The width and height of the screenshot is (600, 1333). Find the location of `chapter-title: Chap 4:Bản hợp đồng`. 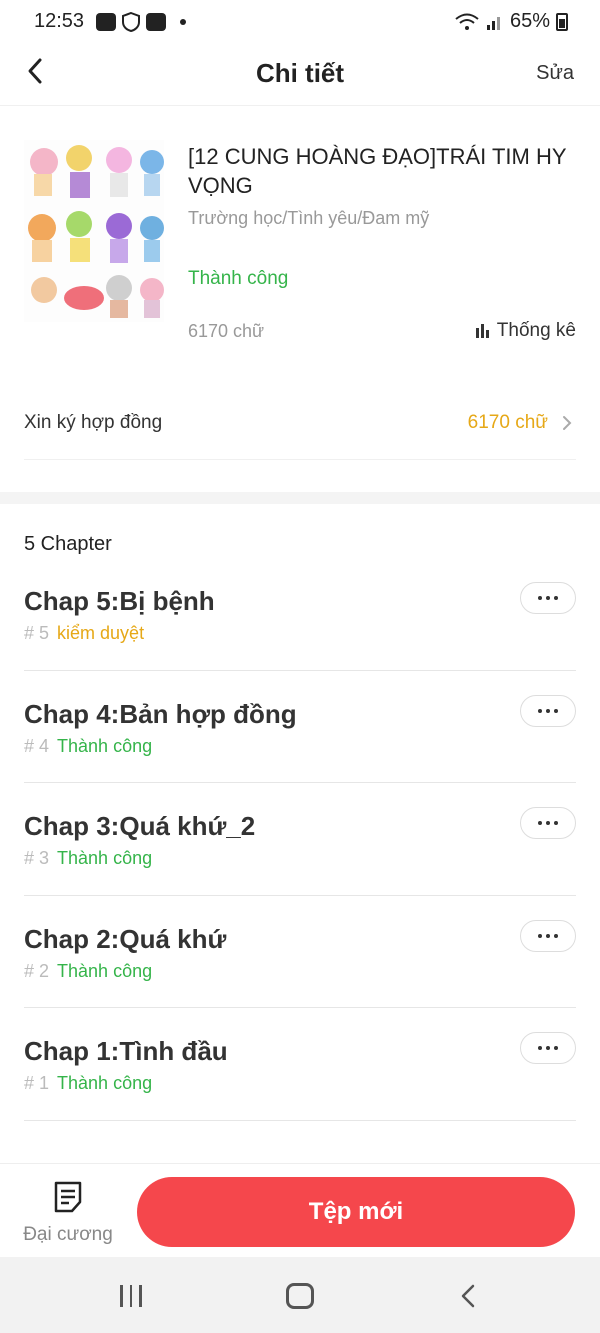

chapter-title: Chap 4:Bản hợp đồng is located at coordinates (160, 713).